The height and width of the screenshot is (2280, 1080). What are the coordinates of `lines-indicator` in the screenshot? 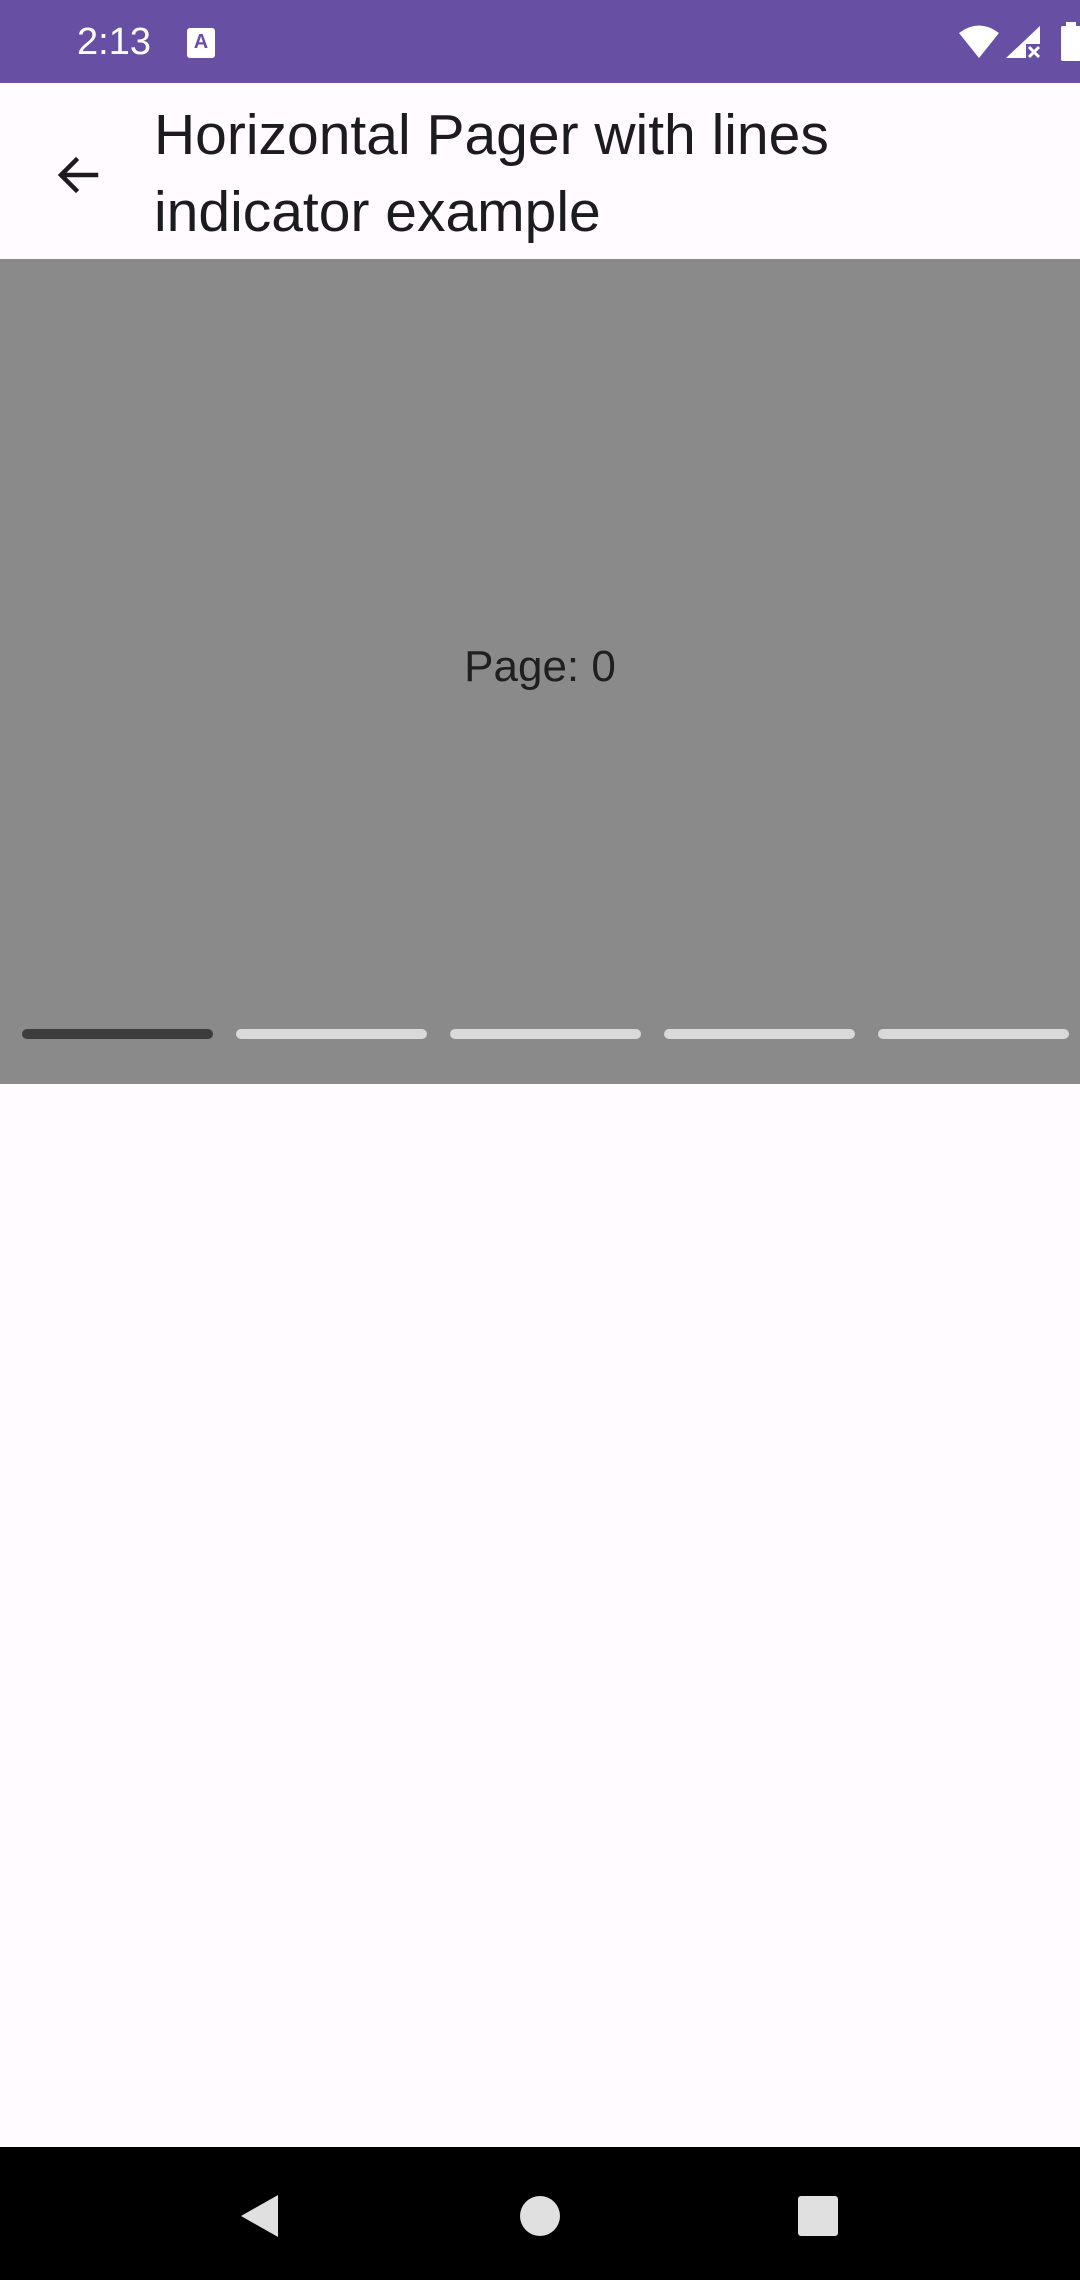 It's located at (546, 1034).